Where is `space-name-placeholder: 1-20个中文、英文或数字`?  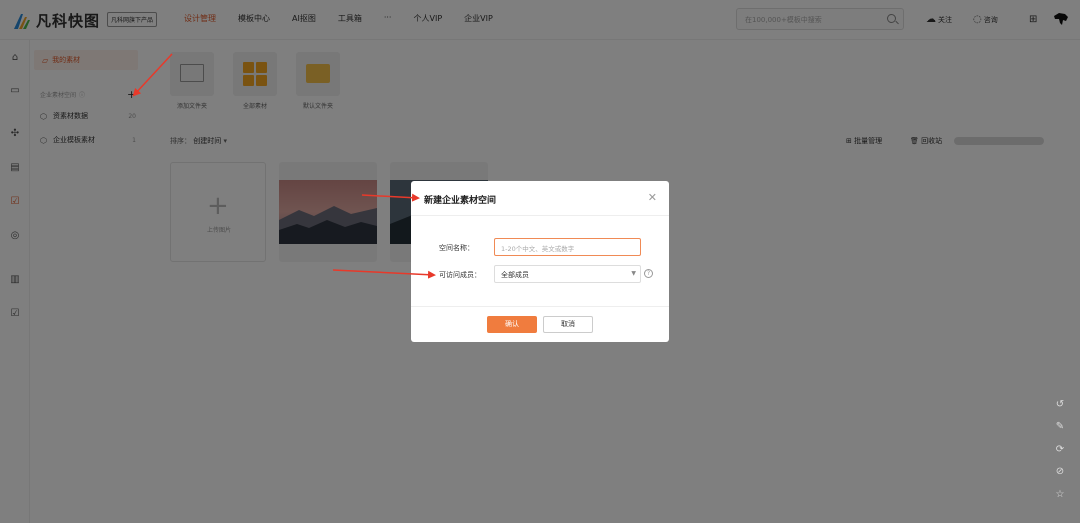 space-name-placeholder: 1-20个中文、英文或数字 is located at coordinates (538, 249).